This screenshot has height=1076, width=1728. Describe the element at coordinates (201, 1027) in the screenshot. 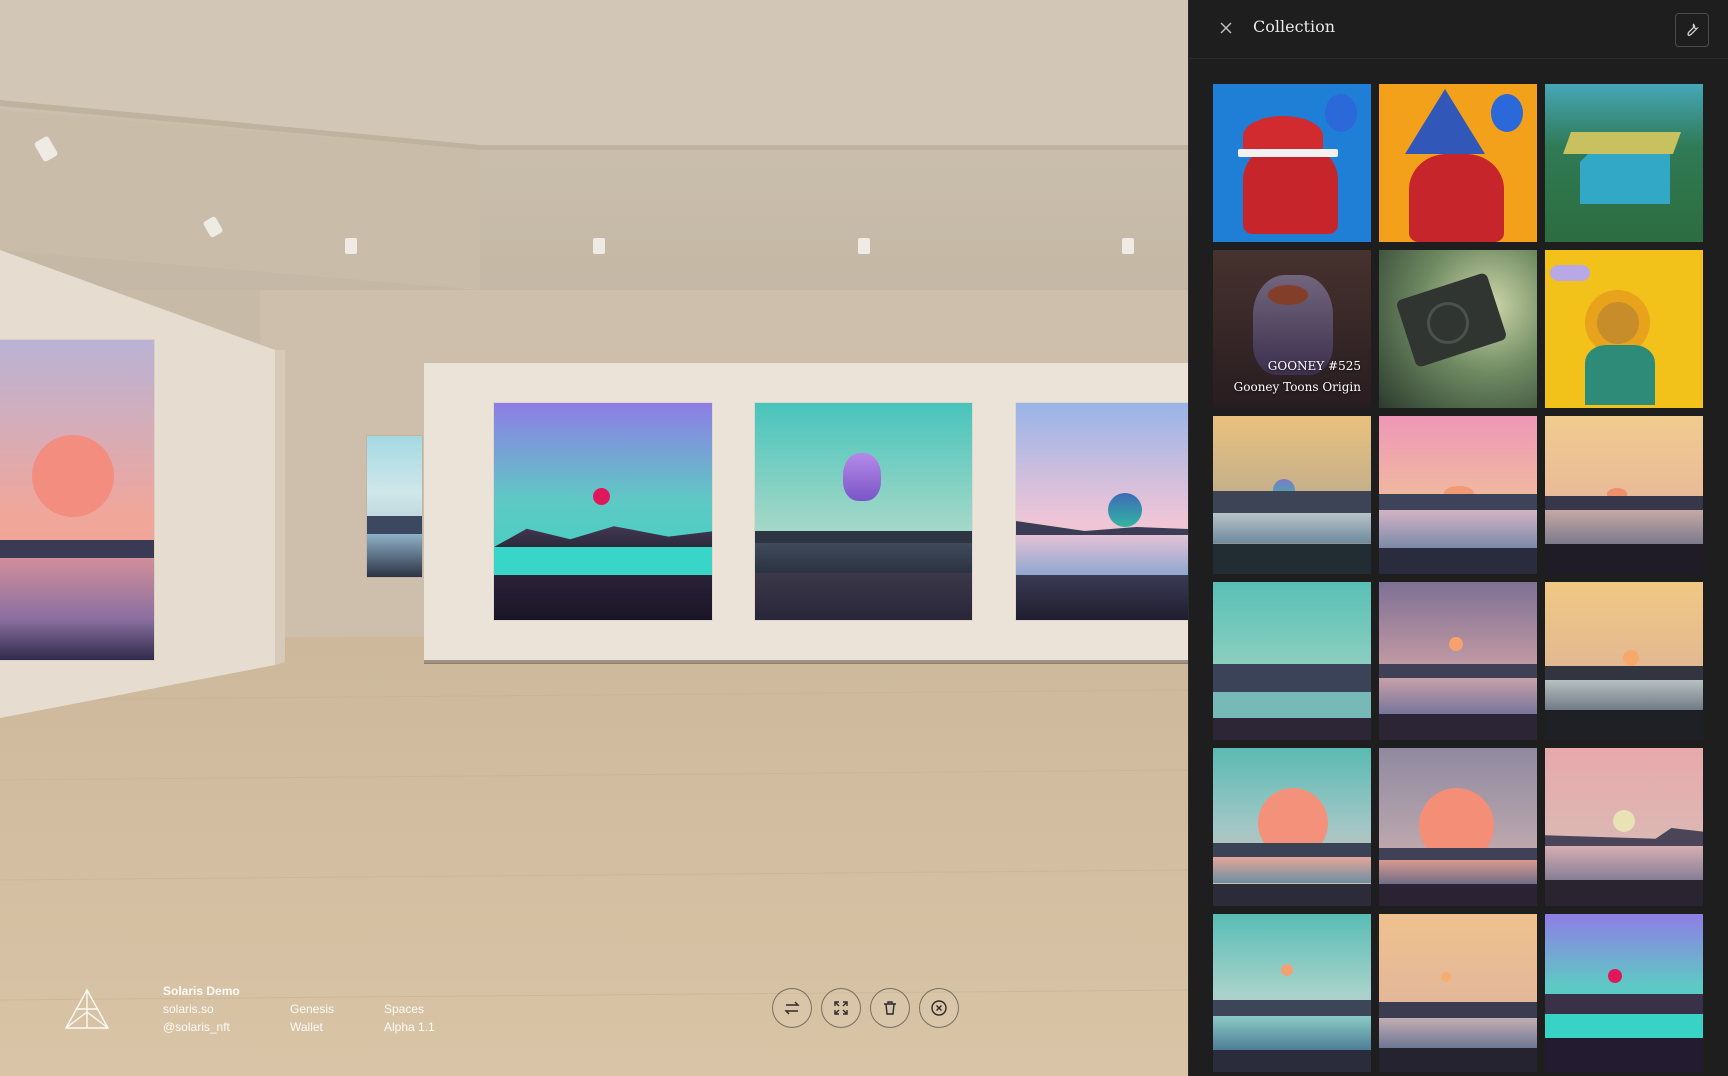

I see `account-handle-link: @solaris_nft` at that location.